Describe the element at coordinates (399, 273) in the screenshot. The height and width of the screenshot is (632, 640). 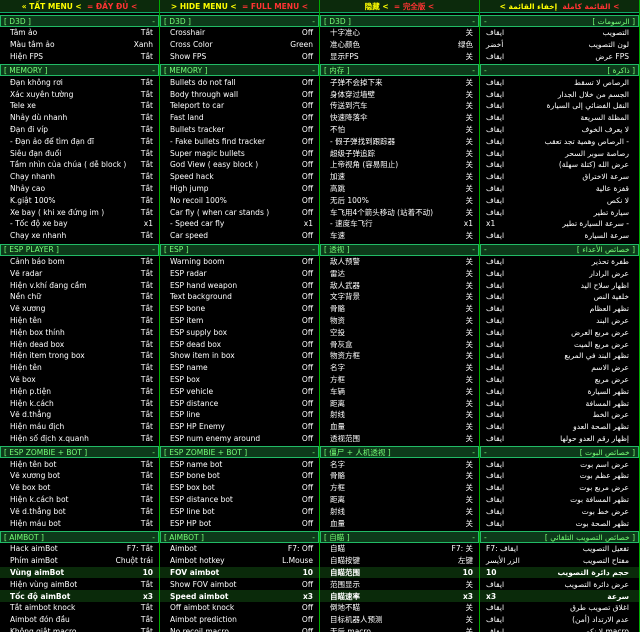
I see `menu-option: 雷达 关` at that location.